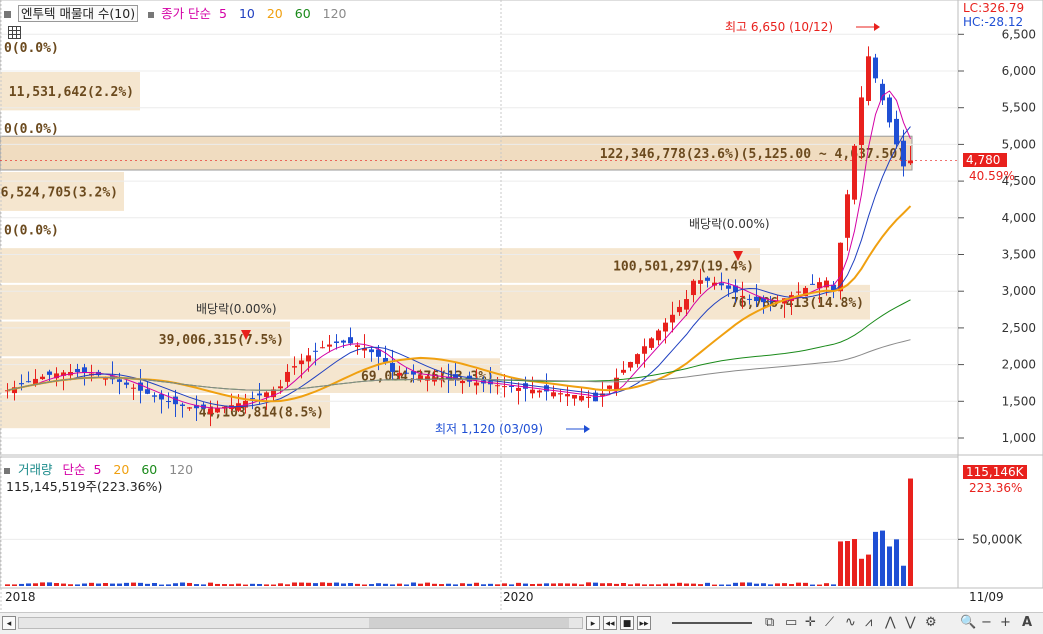 The image size is (1043, 634). I want to click on table-icon, so click(14, 32).